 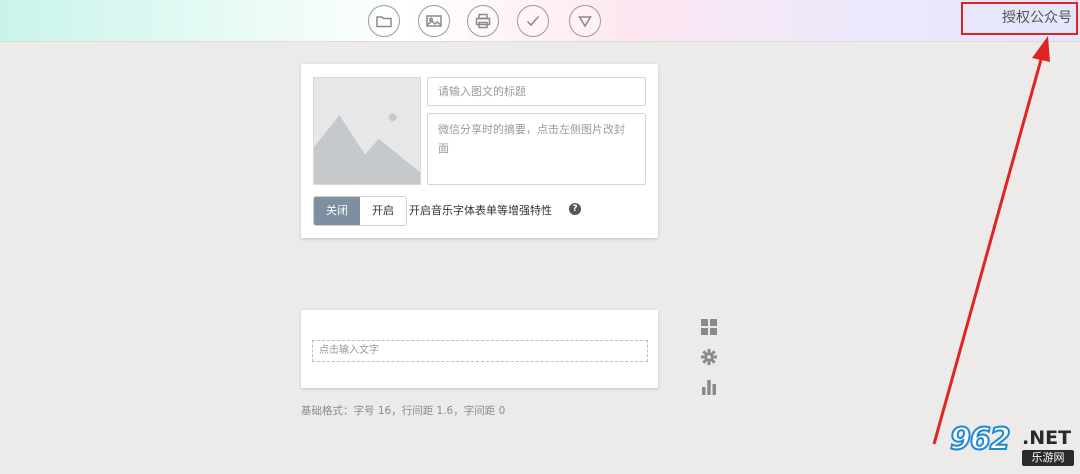 I want to click on watermark-suffix: .NET, so click(x=1047, y=438).